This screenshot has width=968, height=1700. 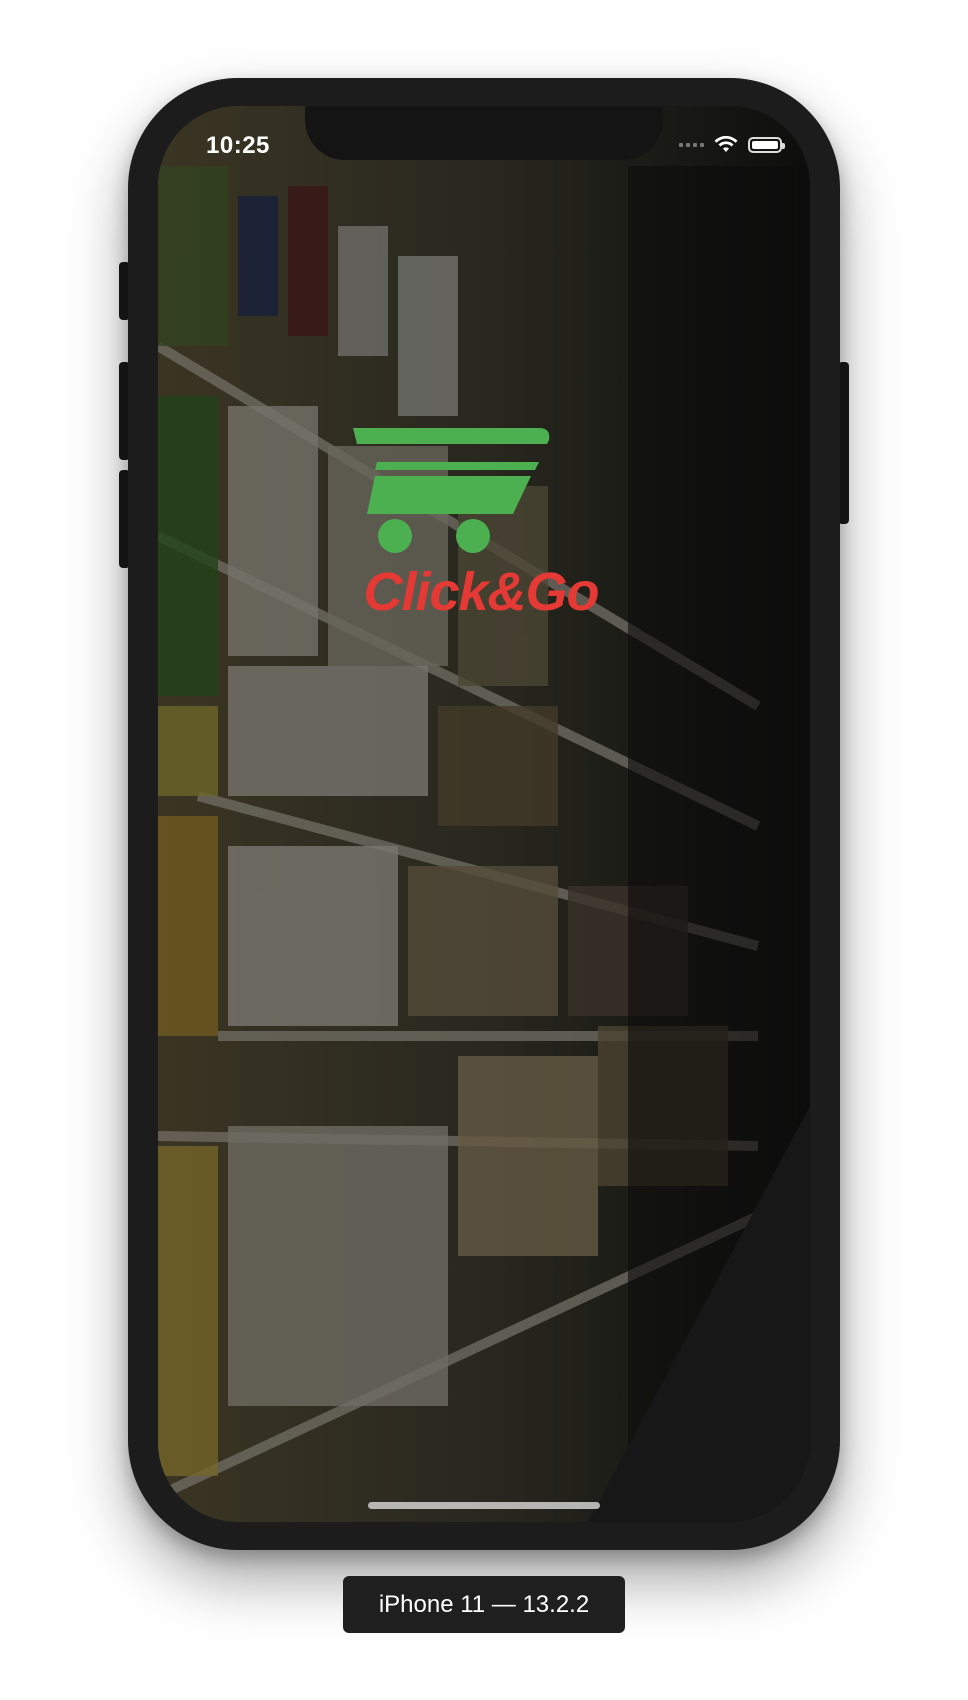 I want to click on click-and-go-logo: Click&Go, so click(x=476, y=525).